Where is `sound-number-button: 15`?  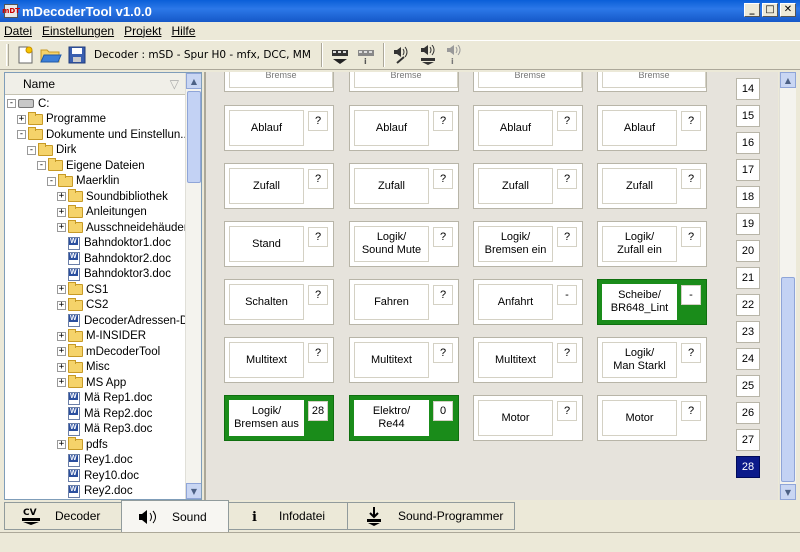
sound-number-button: 15 is located at coordinates (748, 116).